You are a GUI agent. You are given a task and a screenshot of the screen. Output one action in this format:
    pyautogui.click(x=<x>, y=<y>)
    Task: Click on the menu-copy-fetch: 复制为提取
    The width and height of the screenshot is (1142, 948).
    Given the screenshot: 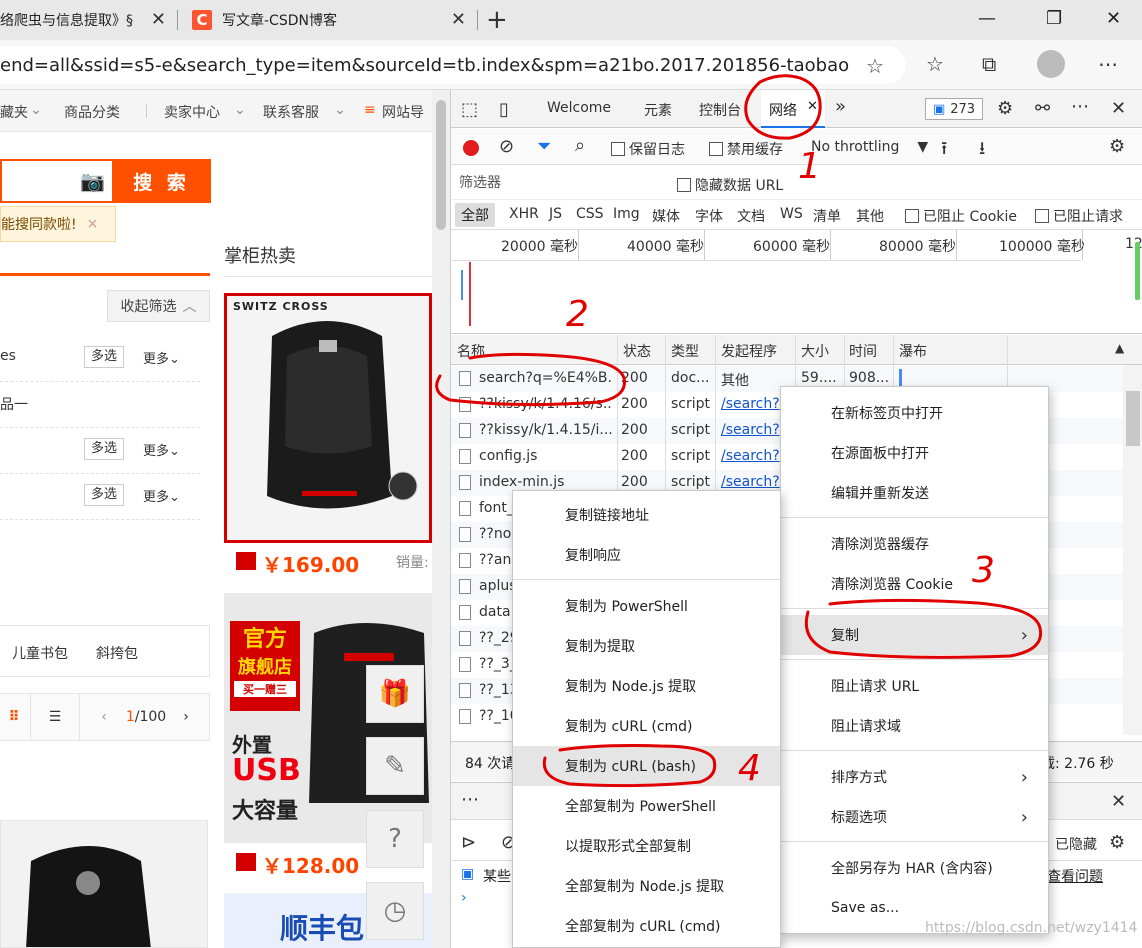 What is the action you would take?
    pyautogui.click(x=646, y=646)
    